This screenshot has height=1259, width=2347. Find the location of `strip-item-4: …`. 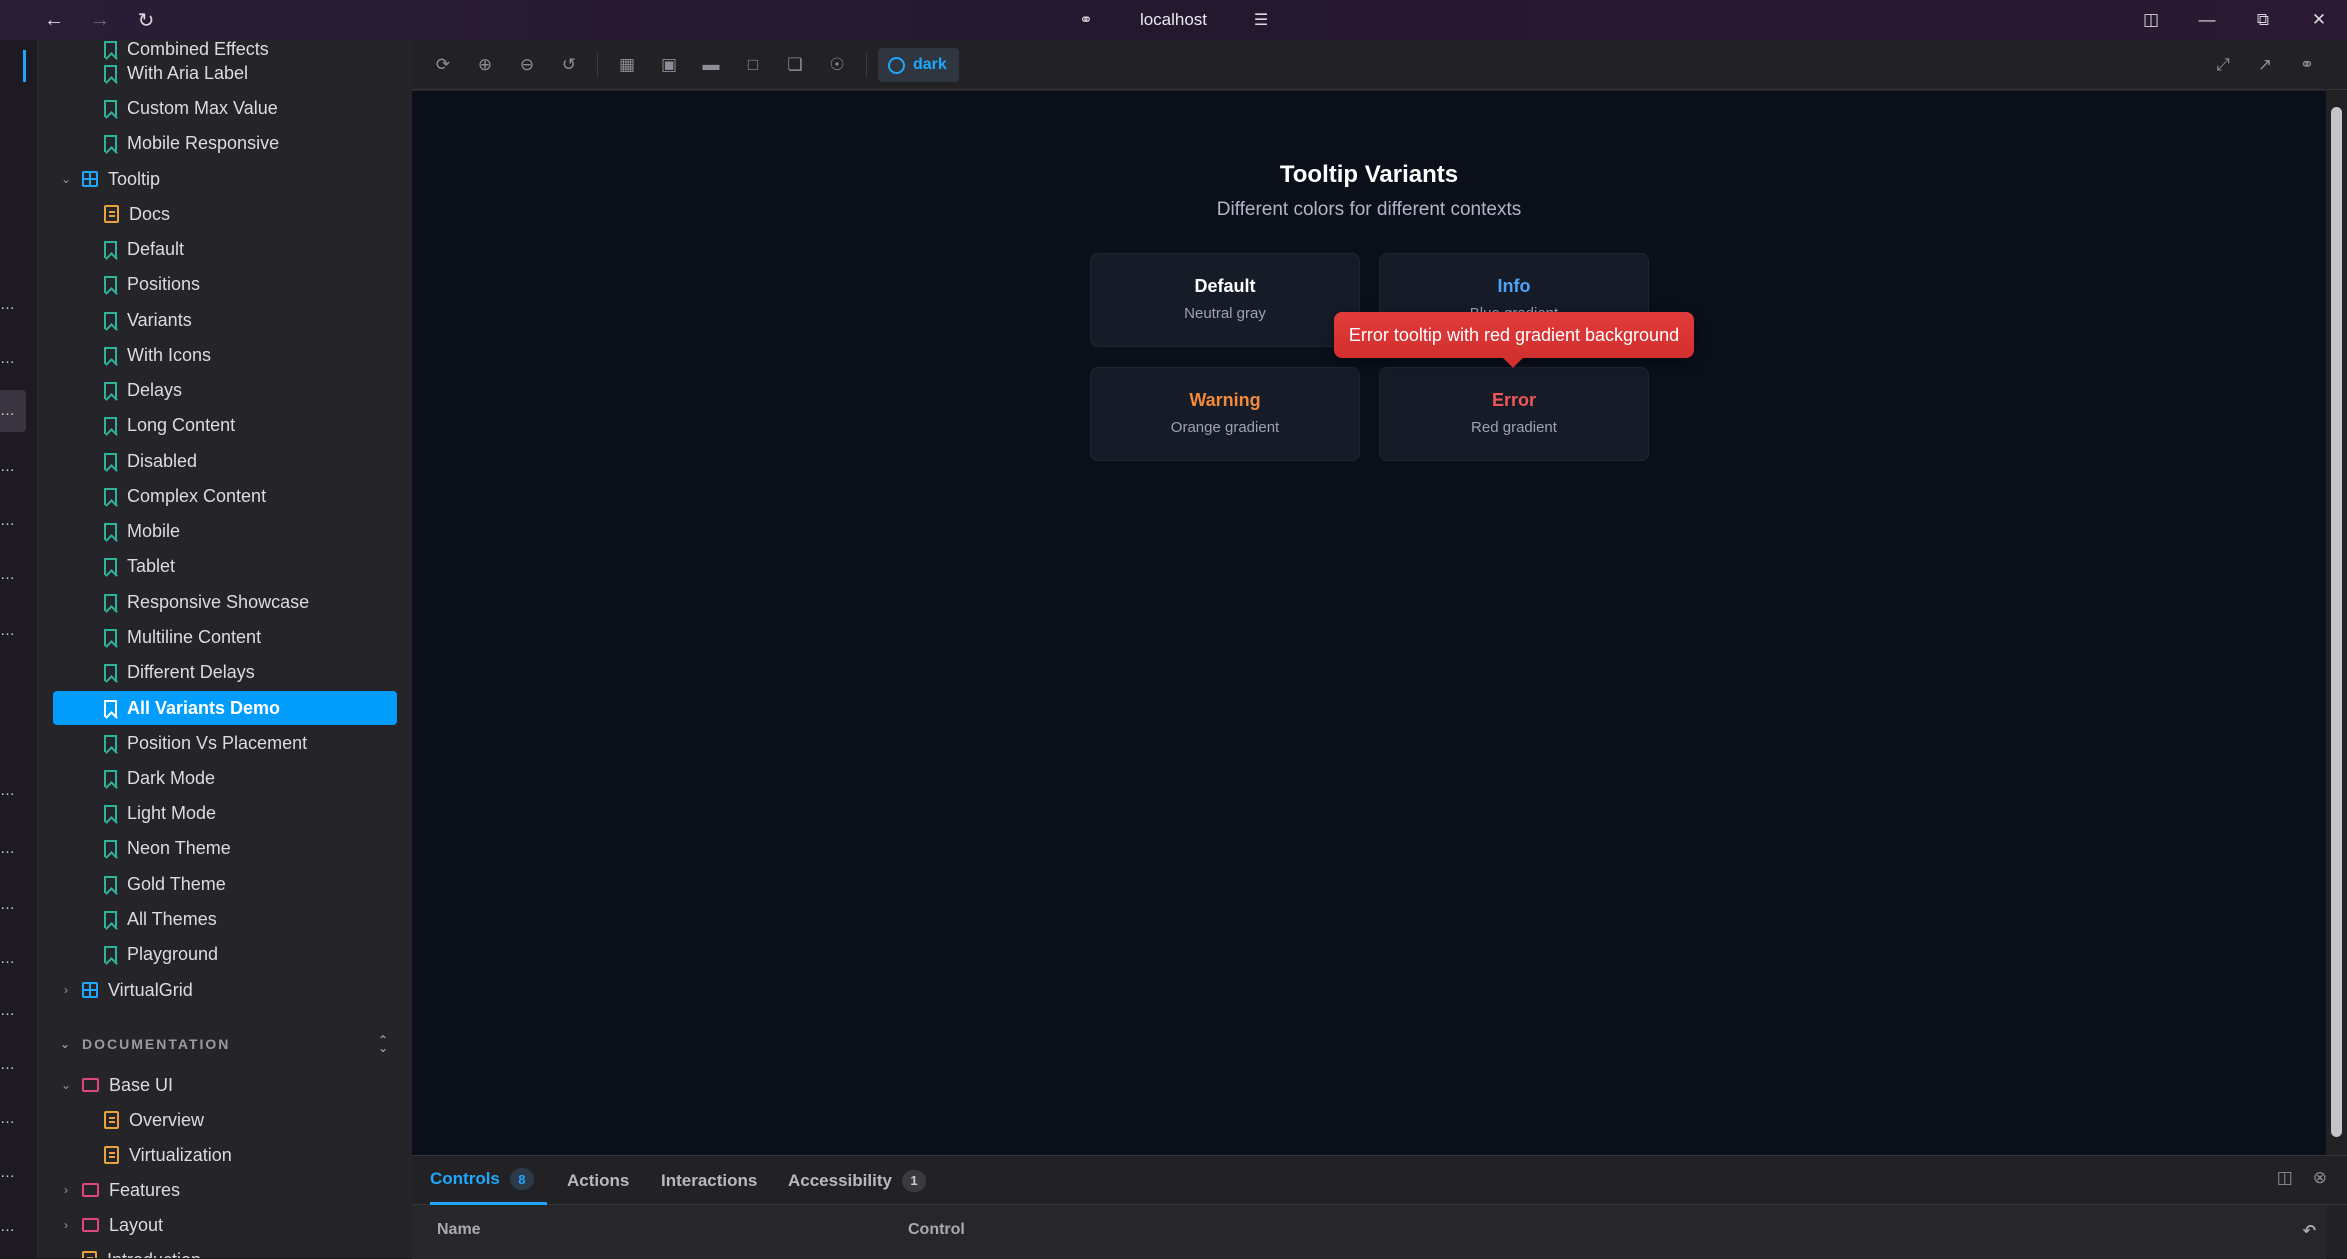

strip-item-4: … is located at coordinates (7, 466).